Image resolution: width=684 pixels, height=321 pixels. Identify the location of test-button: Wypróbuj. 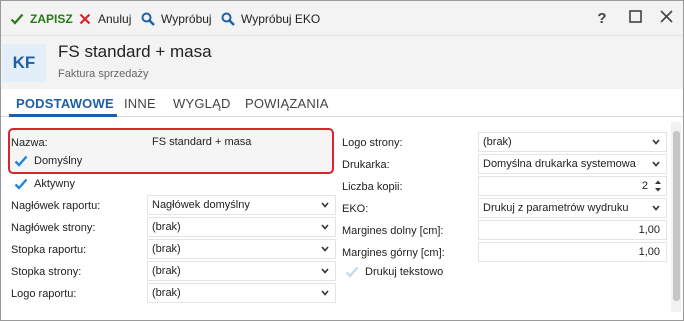
(176, 19).